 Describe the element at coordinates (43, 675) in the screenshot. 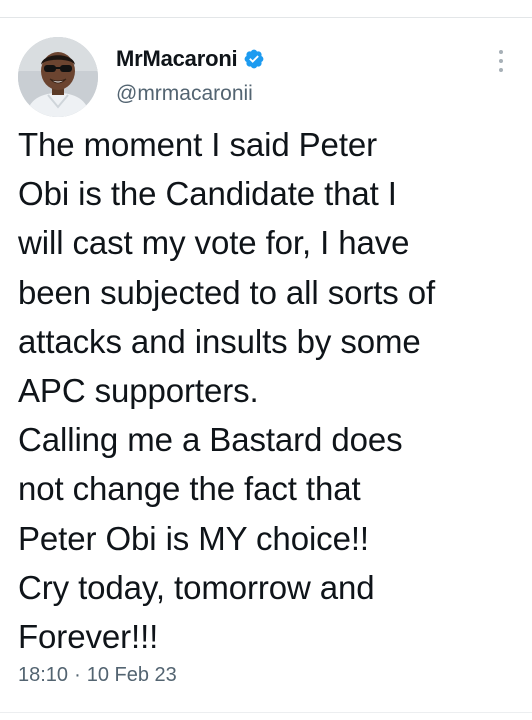

I see `tweet-time: 18:10` at that location.